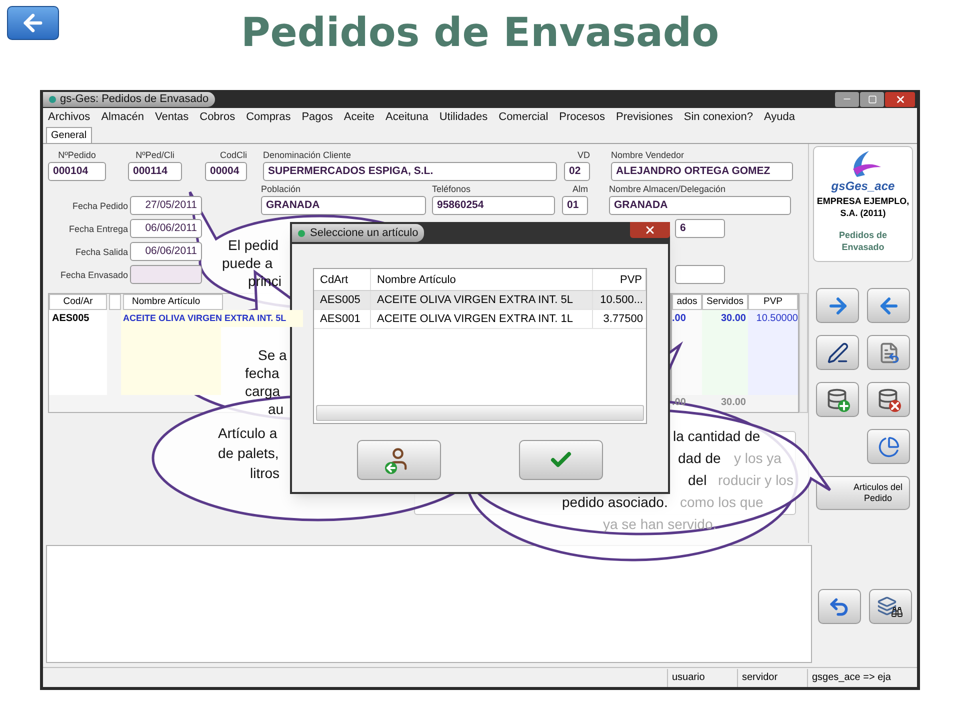 This screenshot has height=720, width=960. Describe the element at coordinates (577, 171) in the screenshot. I see `text-field: 02` at that location.